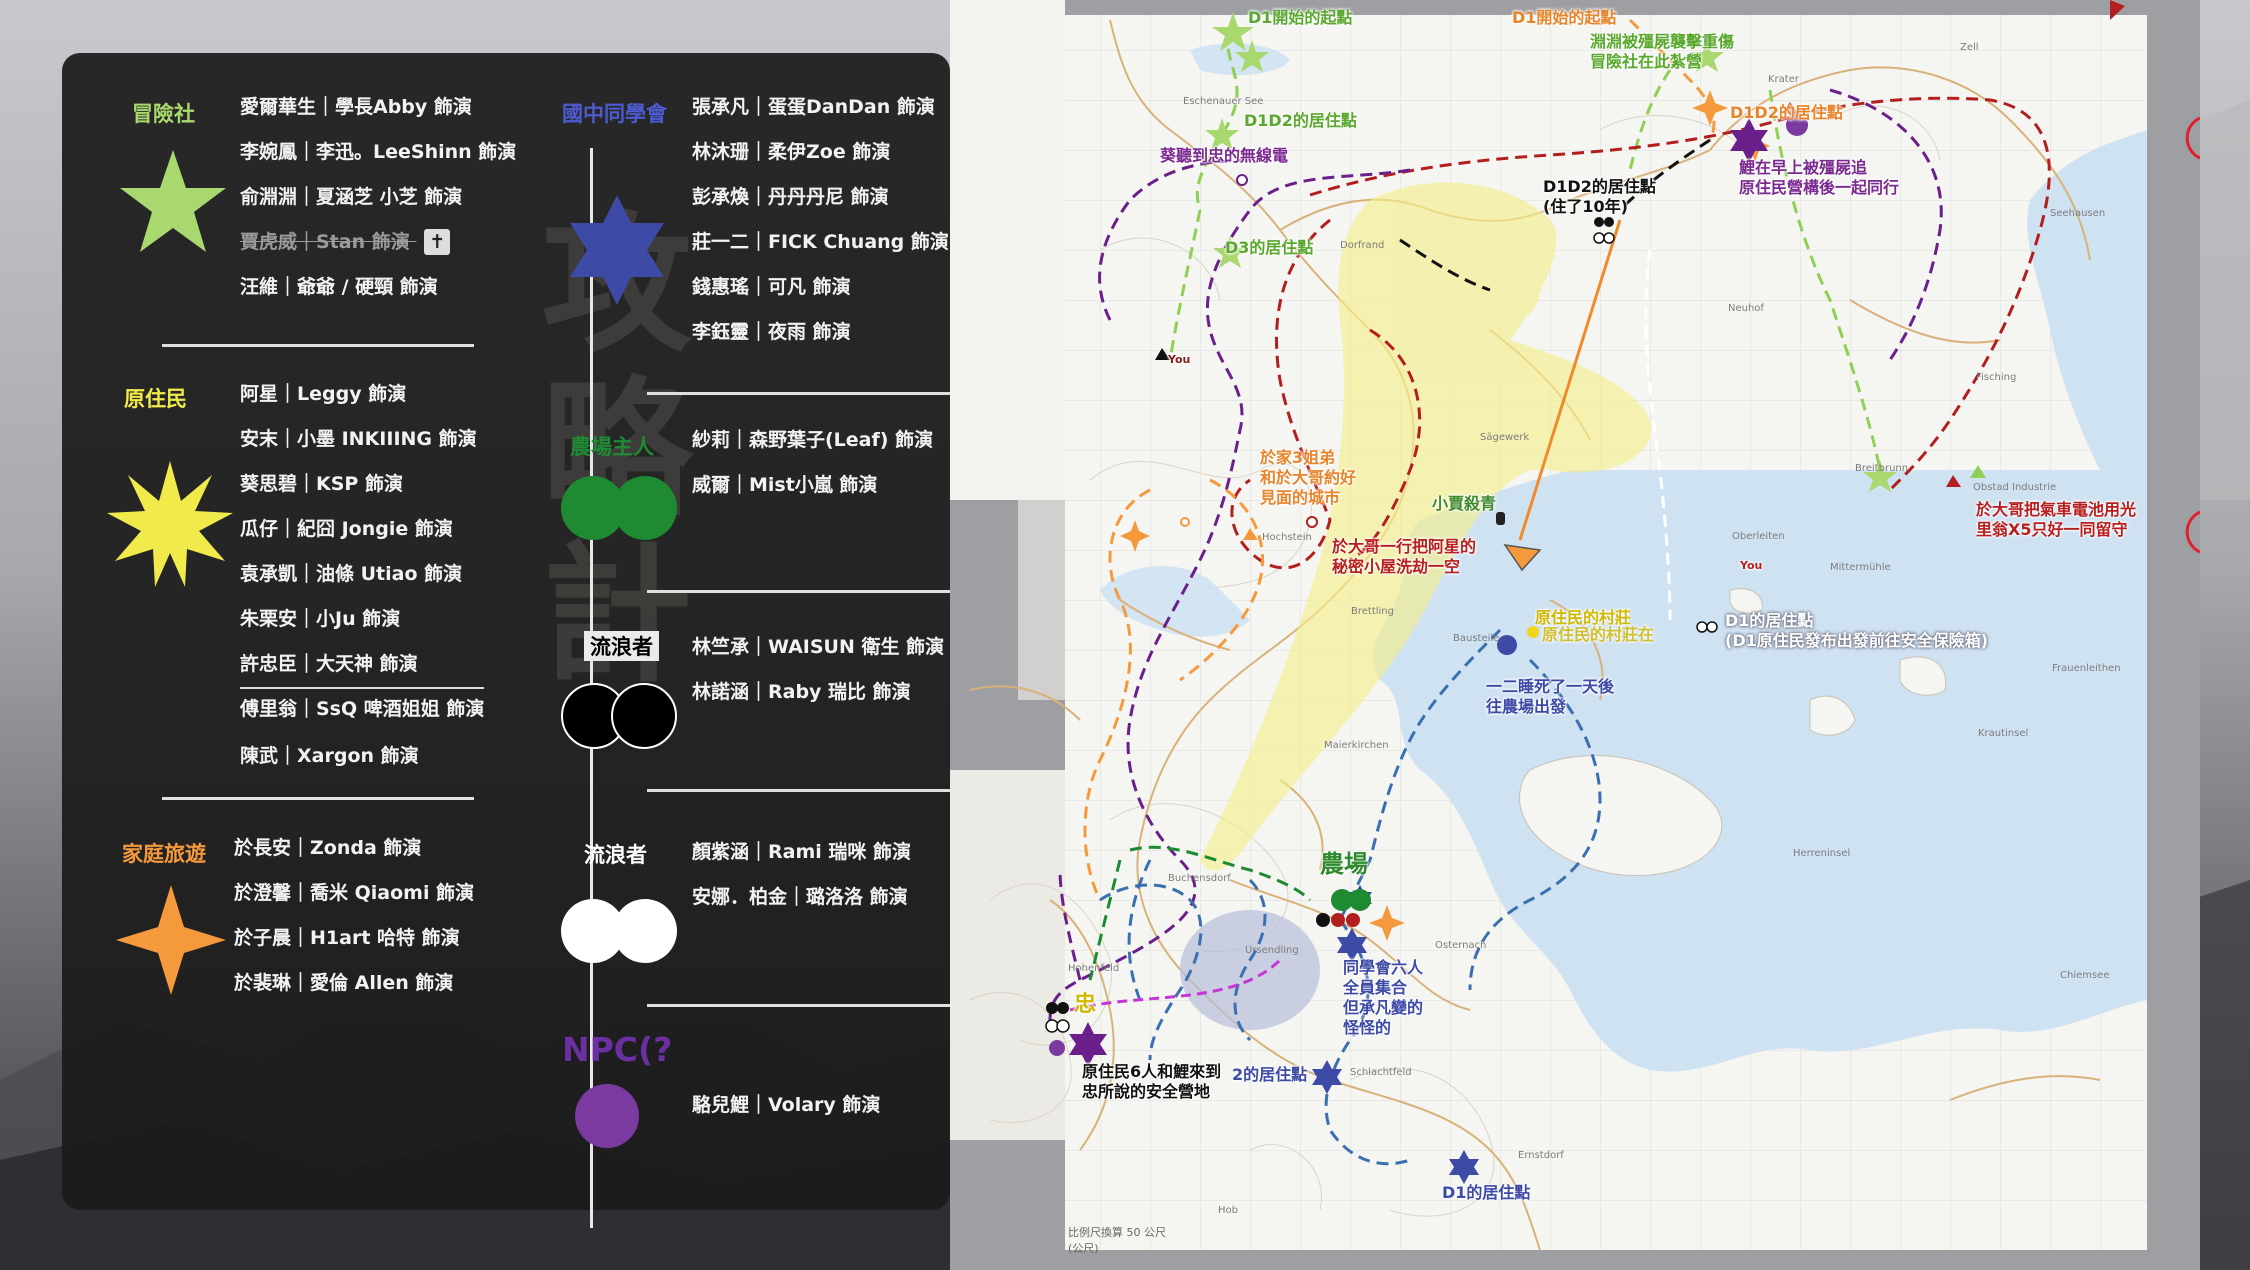  Describe the element at coordinates (2056, 519) in the screenshot. I see `label-battery: 於大哥把氣車電池用光 里翁X5只好一同留守` at that location.